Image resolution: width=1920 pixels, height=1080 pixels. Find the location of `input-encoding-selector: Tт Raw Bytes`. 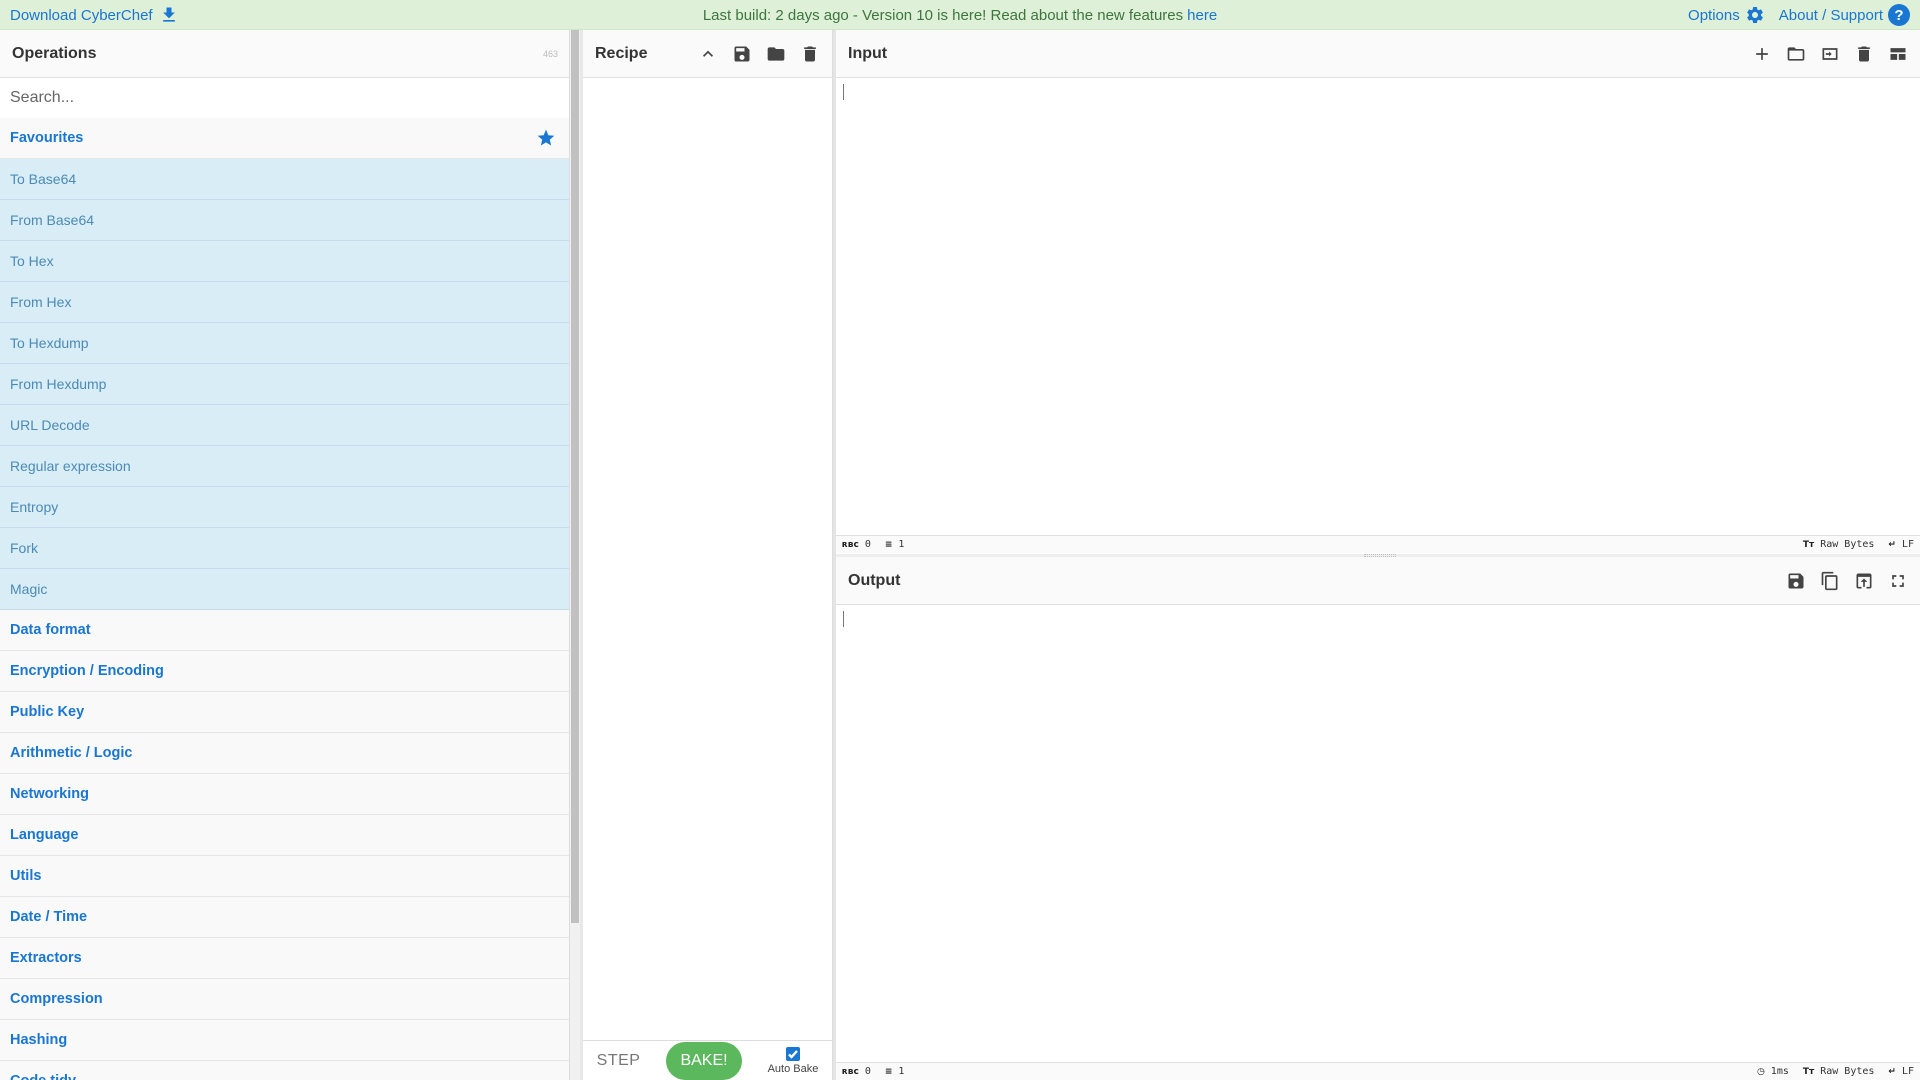

input-encoding-selector: Tт Raw Bytes is located at coordinates (1839, 544).